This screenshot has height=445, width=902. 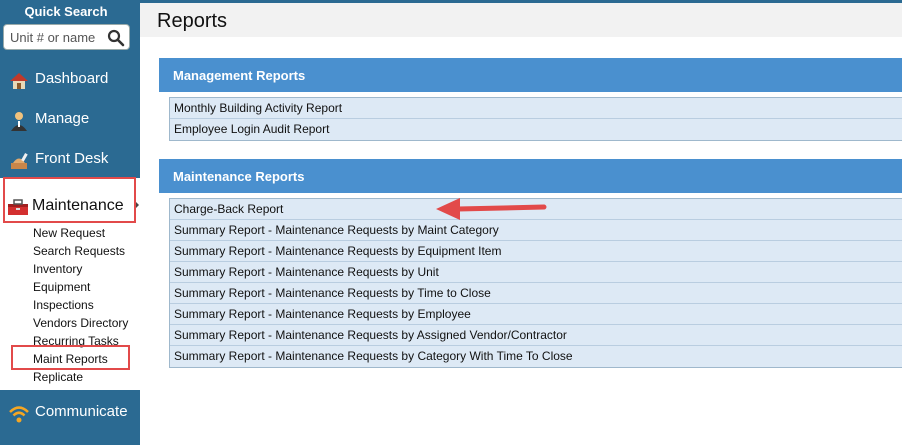 I want to click on nav-front-desk-label: Front Desk, so click(x=72, y=158).